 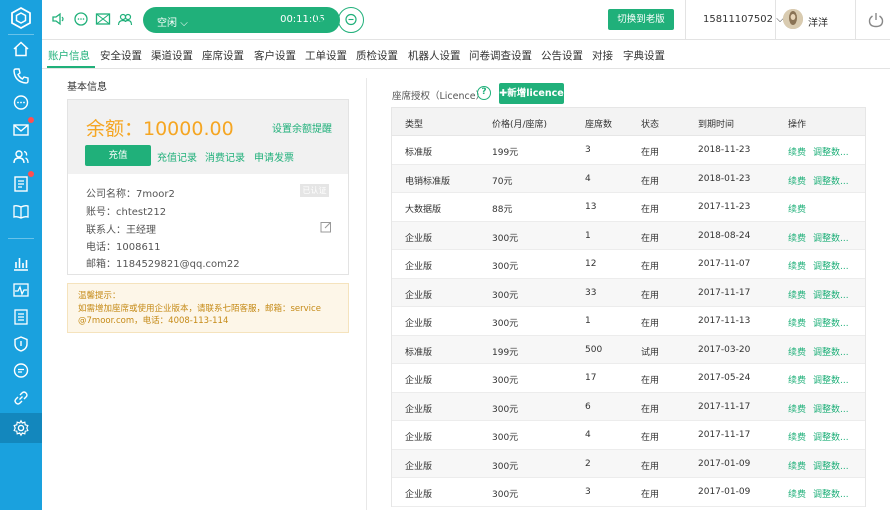 What do you see at coordinates (591, 207) in the screenshot?
I see `seat-count: 13` at bounding box center [591, 207].